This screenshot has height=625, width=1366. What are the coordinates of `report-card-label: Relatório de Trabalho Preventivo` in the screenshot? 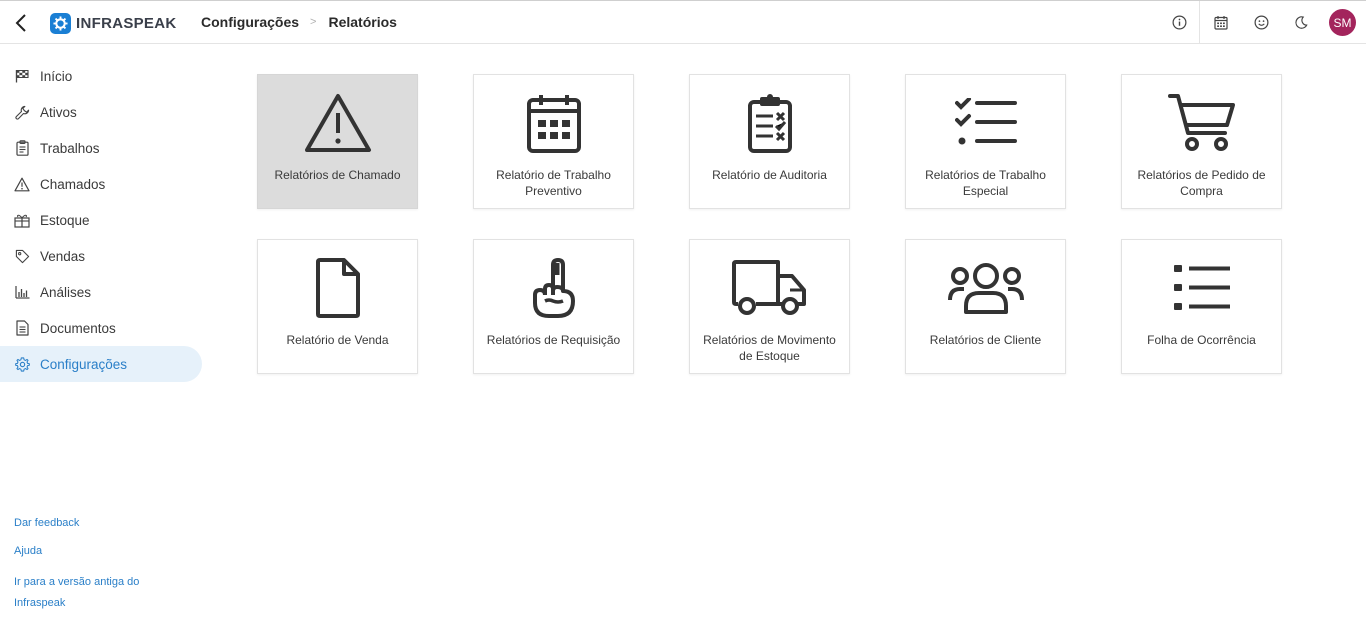 It's located at (553, 183).